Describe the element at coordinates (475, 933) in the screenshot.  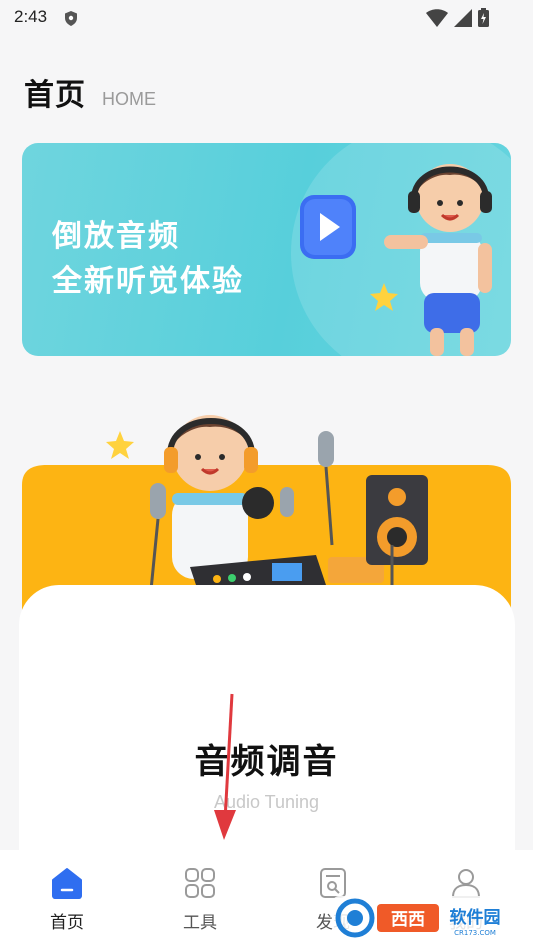
I see `svg-text: CR173.COM` at that location.